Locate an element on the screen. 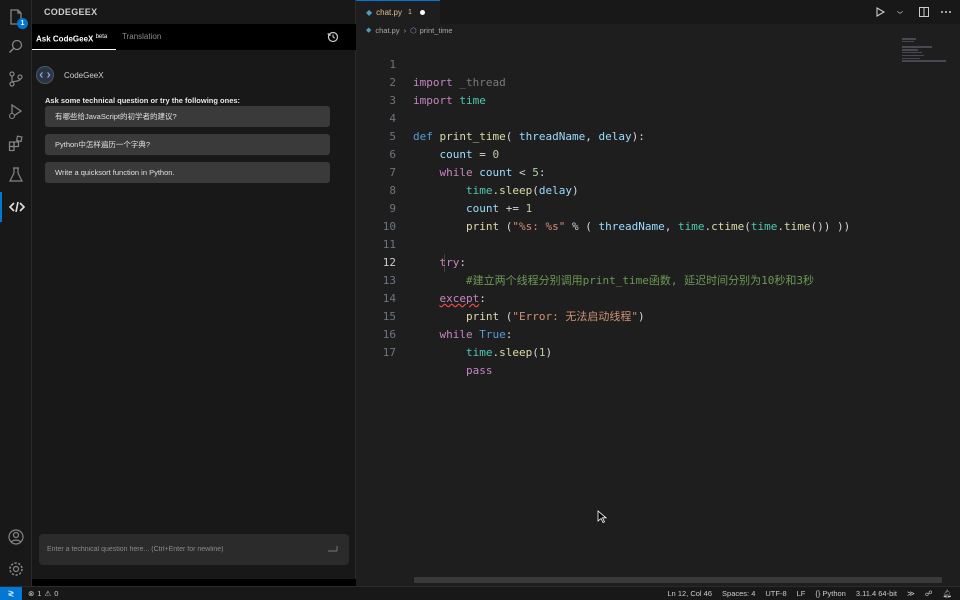 Image resolution: width=960 pixels, height=600 pixels. chevron-down-icon is located at coordinates (902, 11).